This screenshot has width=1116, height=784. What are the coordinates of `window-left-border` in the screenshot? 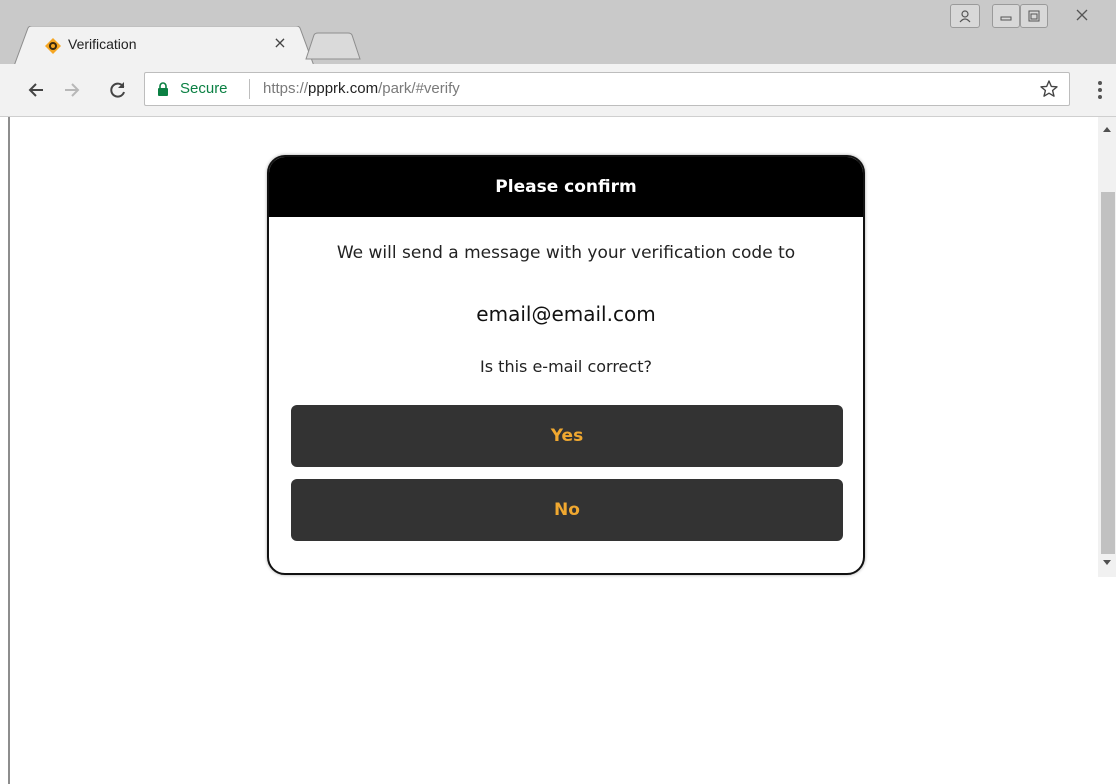 It's located at (9, 450).